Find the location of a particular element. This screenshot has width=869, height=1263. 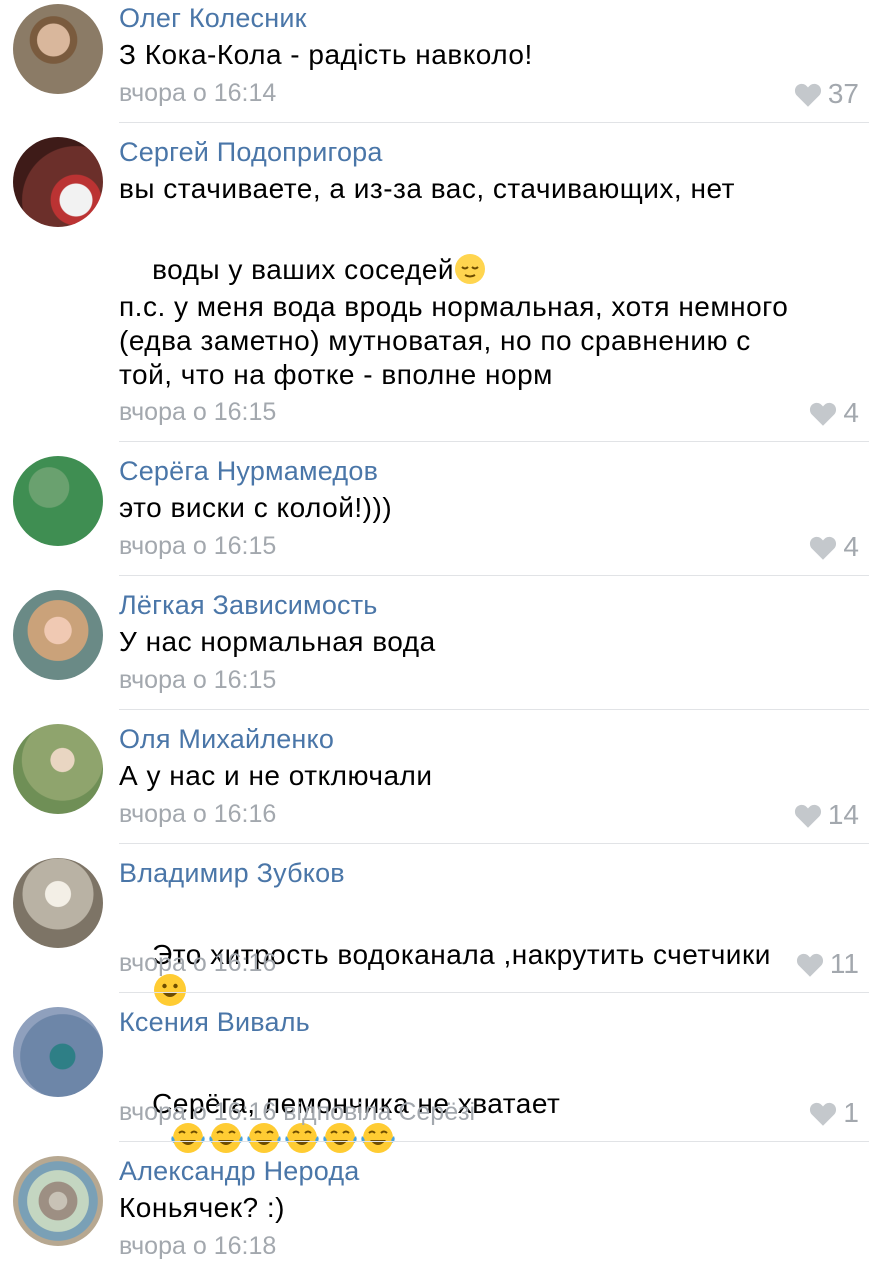

like-count: 11 is located at coordinates (844, 963).